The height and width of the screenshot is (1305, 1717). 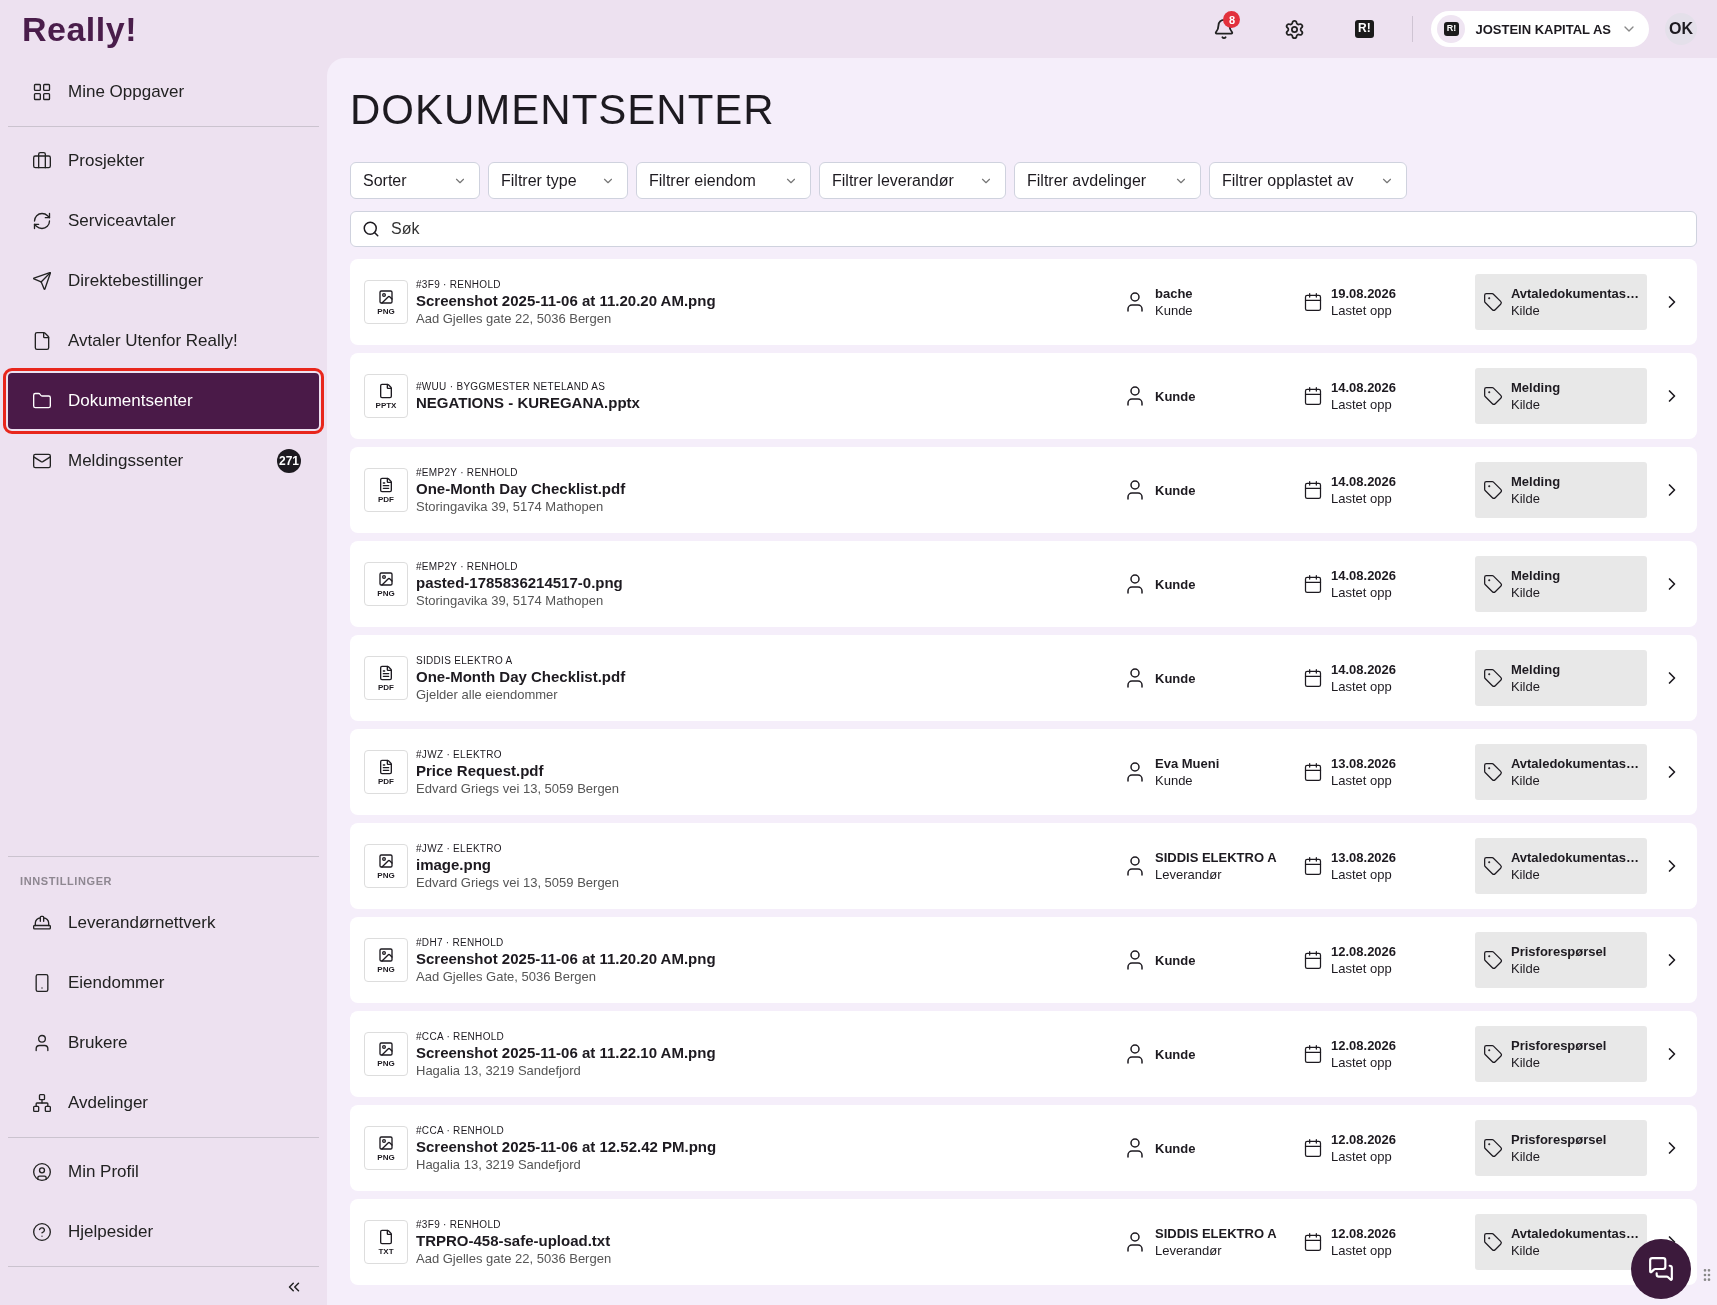 What do you see at coordinates (1023, 866) in the screenshot?
I see `document-row: PNG #JWZ · ELEKTRO image.png Edvard Griegs vei 13, 5059 Bergen SIDDIS ELEKTRO A Leverandør 13.08.2026 Lastet opp Avtaledokumentas… Kilde` at bounding box center [1023, 866].